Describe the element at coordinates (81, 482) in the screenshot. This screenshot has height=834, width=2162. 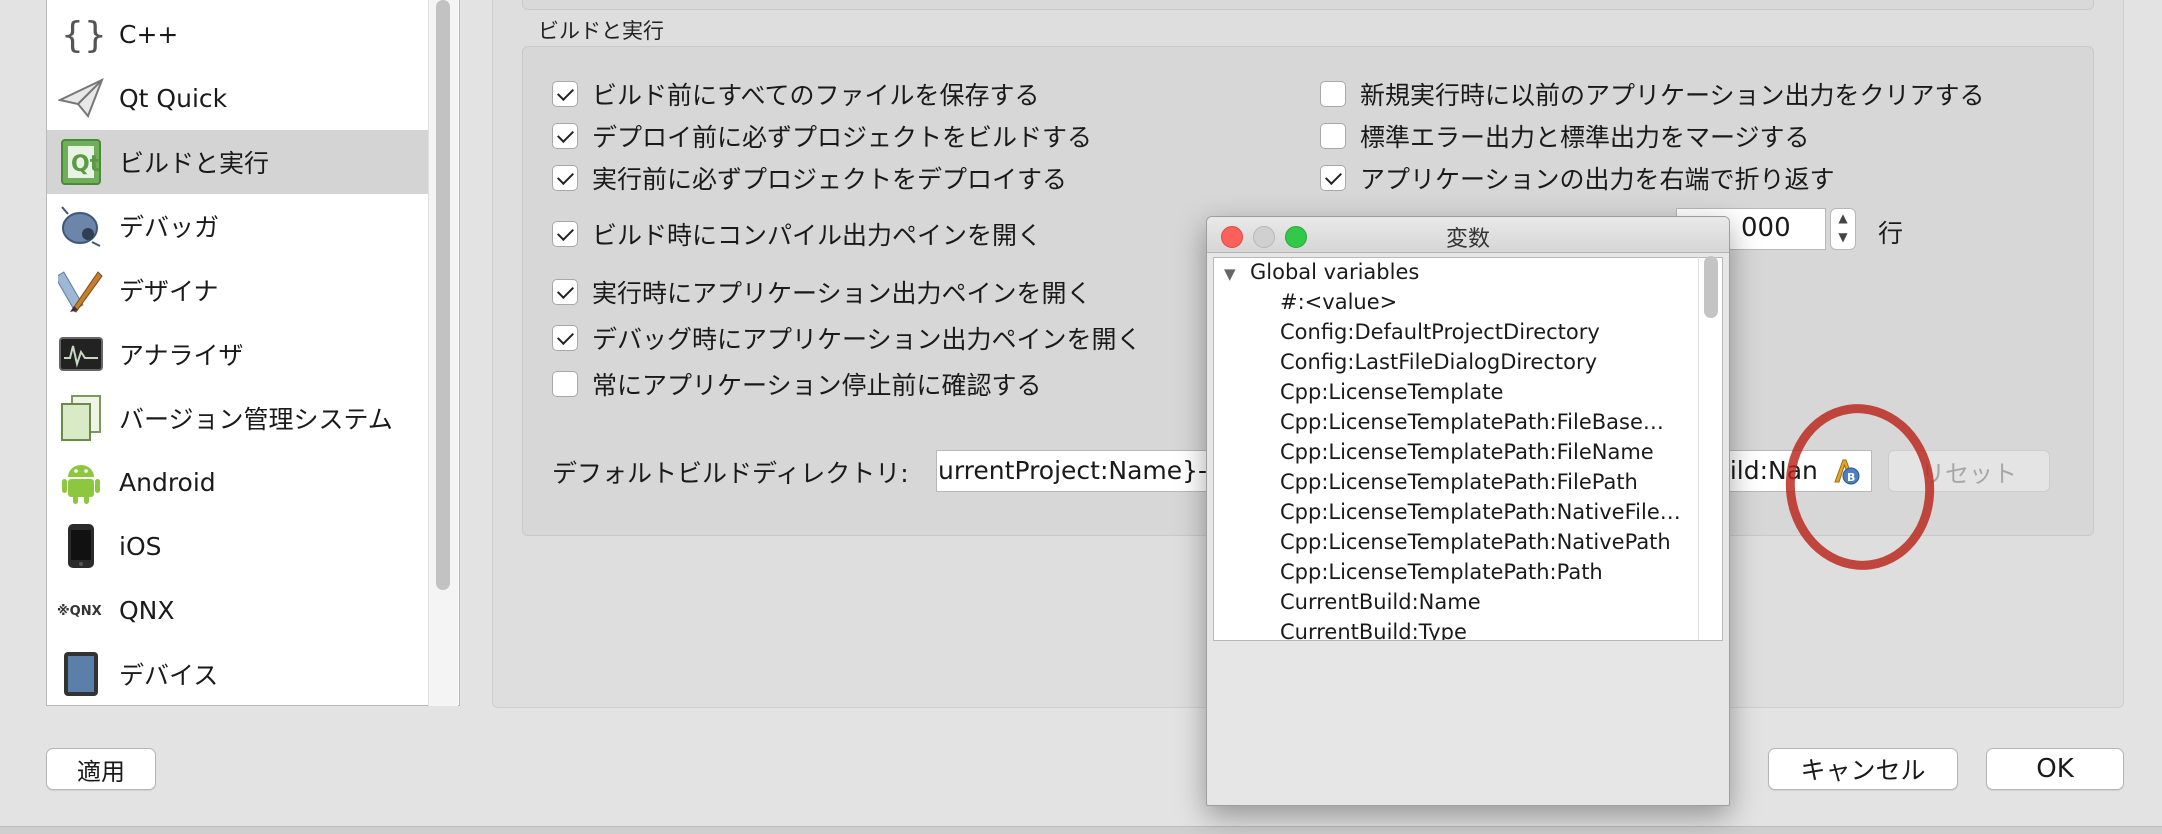
I see `android-icon` at that location.